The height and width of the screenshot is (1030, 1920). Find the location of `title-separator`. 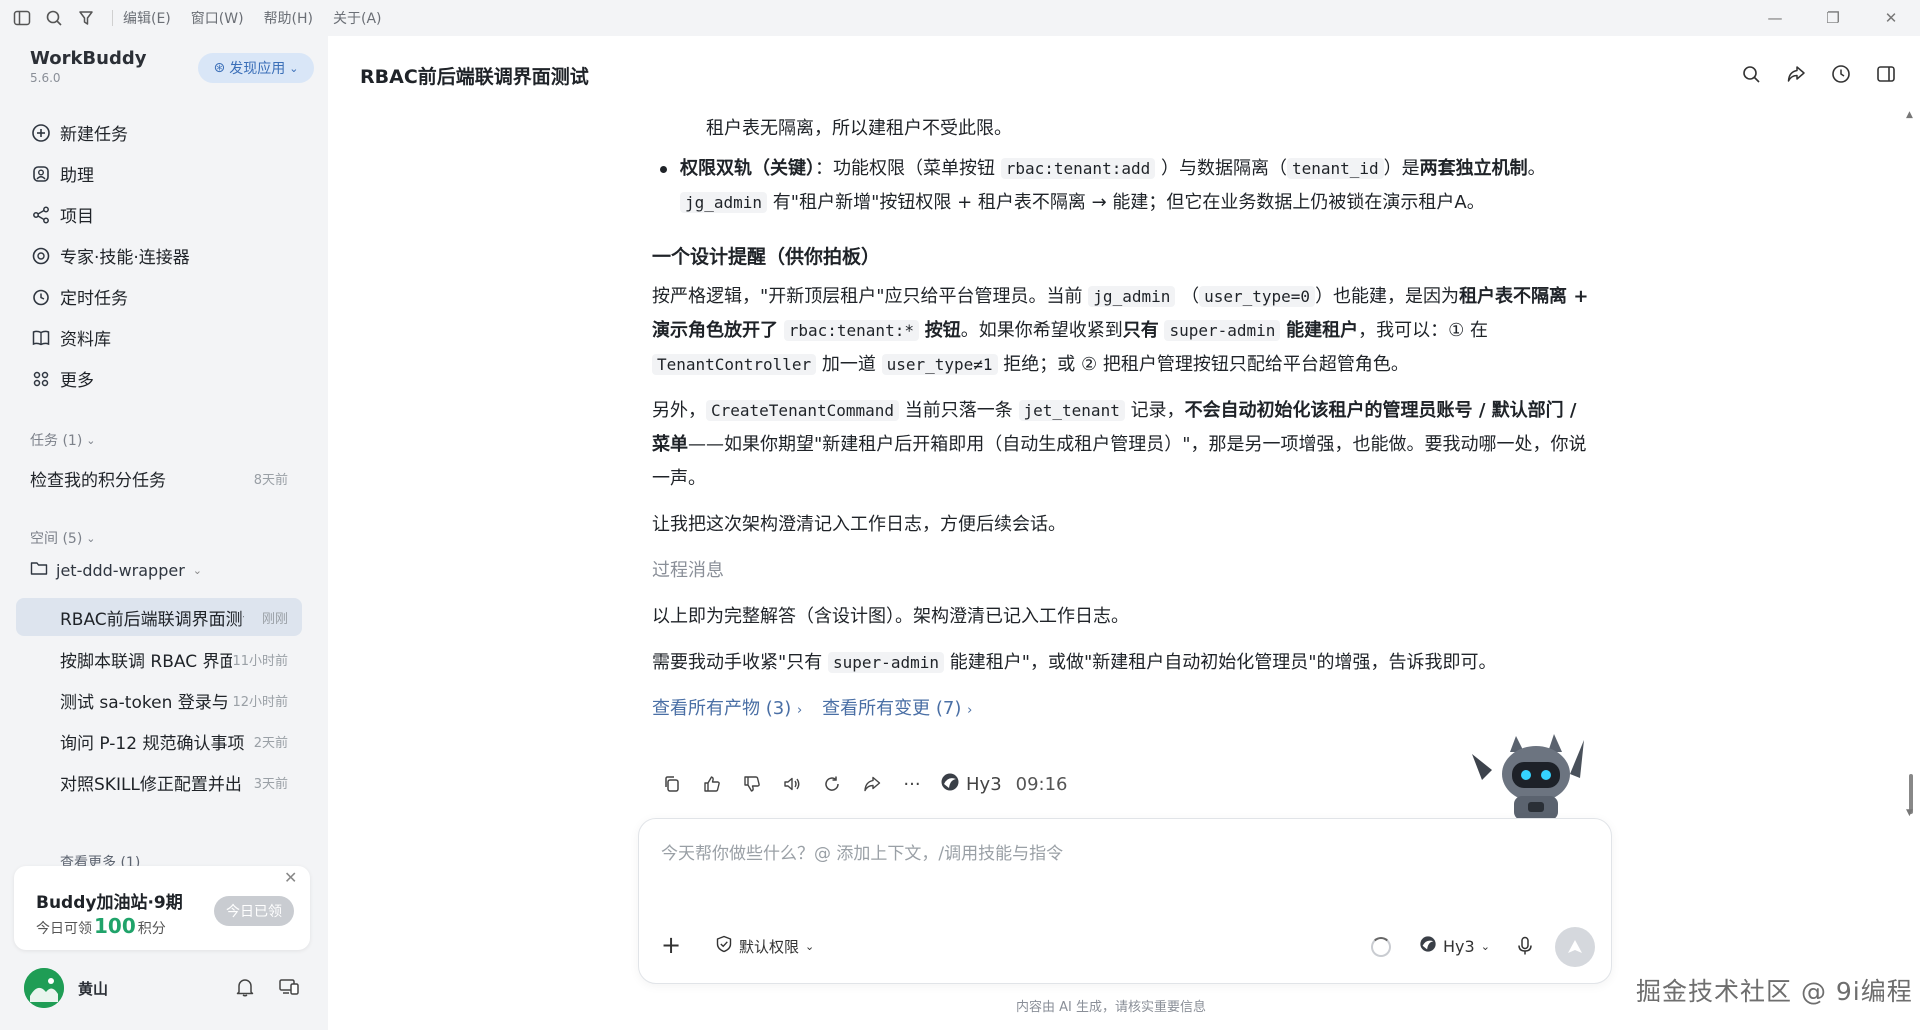

title-separator is located at coordinates (112, 18).